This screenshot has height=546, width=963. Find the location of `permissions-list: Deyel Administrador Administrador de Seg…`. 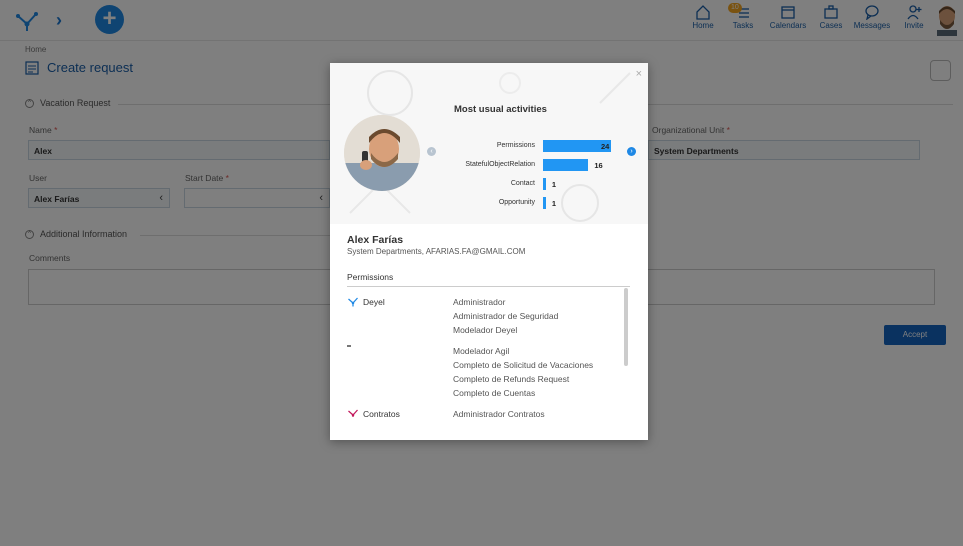

permissions-list: Deyel Administrador Administrador de Seg… is located at coordinates (488, 354).